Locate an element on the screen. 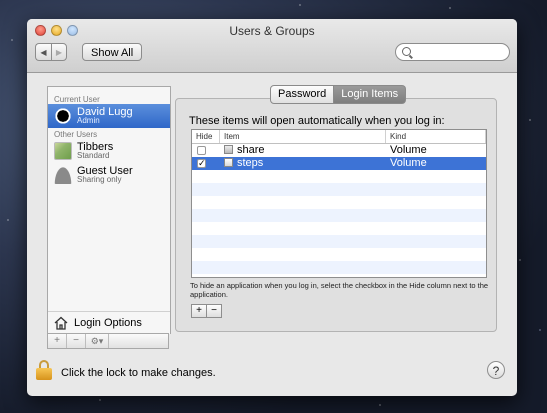 The image size is (547, 413). item-name: share is located at coordinates (251, 150).